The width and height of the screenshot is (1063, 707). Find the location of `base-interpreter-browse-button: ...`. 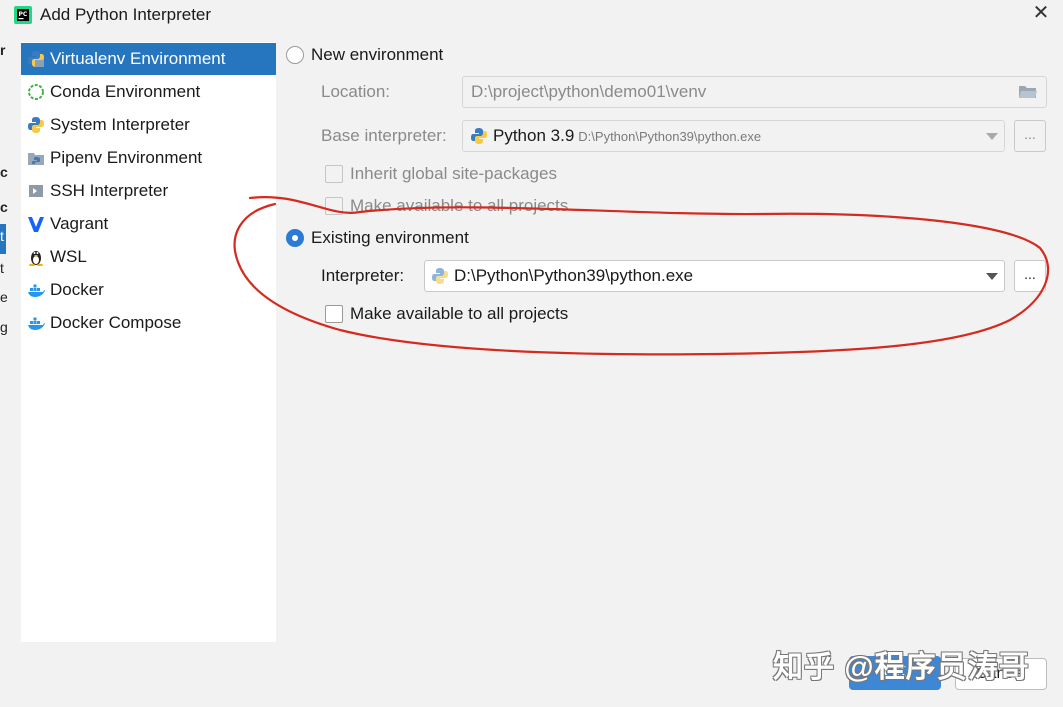

base-interpreter-browse-button: ... is located at coordinates (1030, 136).